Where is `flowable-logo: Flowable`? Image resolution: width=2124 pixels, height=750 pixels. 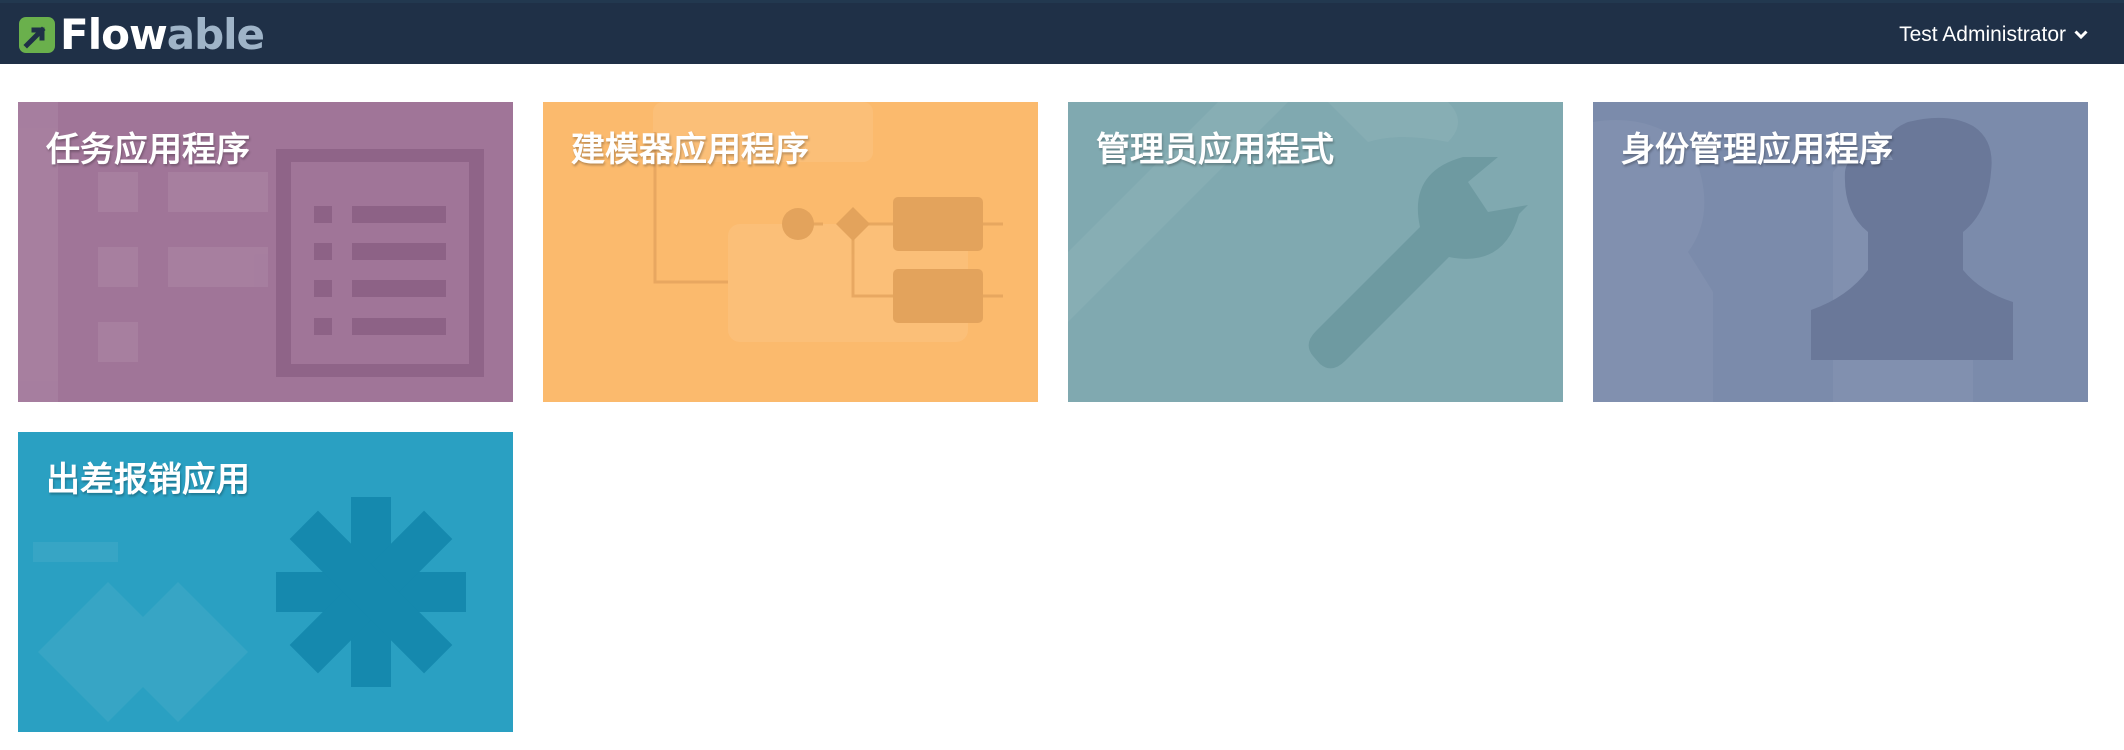
flowable-logo: Flowable is located at coordinates (141, 34).